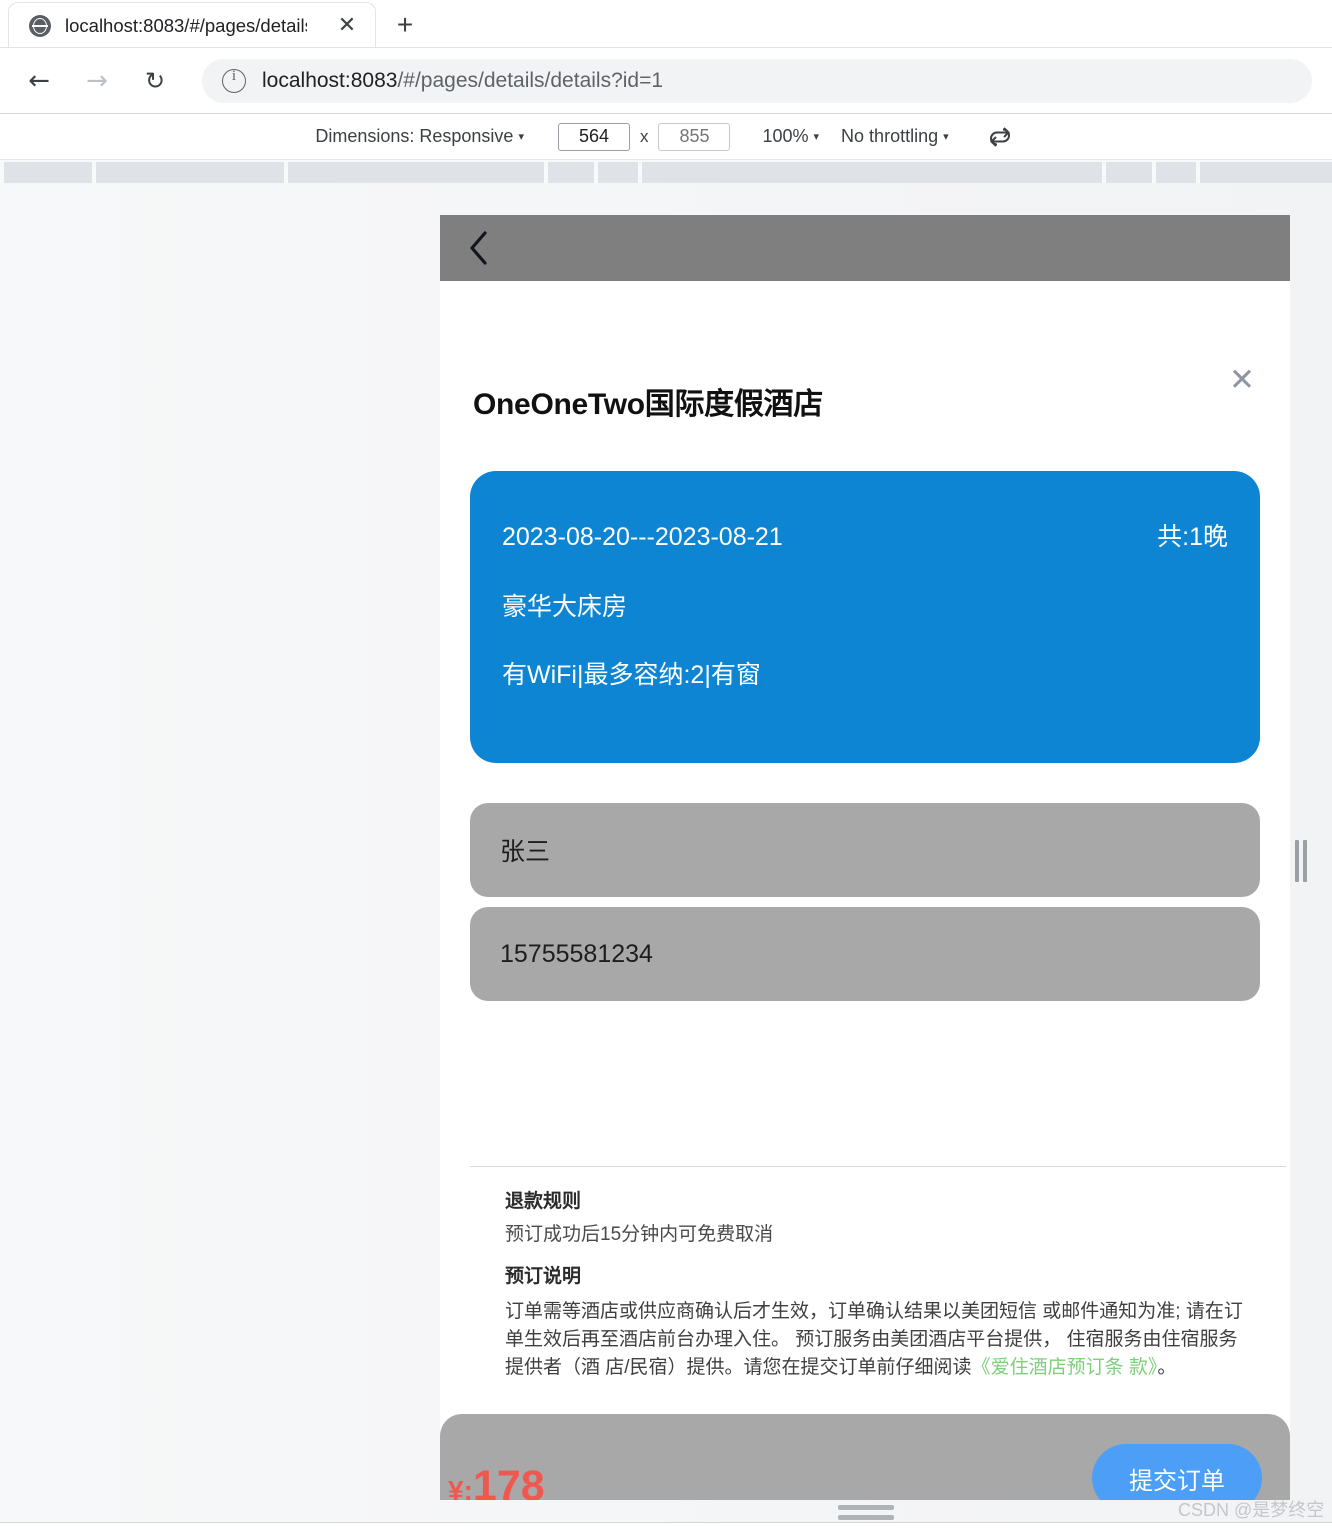 Image resolution: width=1332 pixels, height=1530 pixels. I want to click on guest-name-input, so click(865, 850).